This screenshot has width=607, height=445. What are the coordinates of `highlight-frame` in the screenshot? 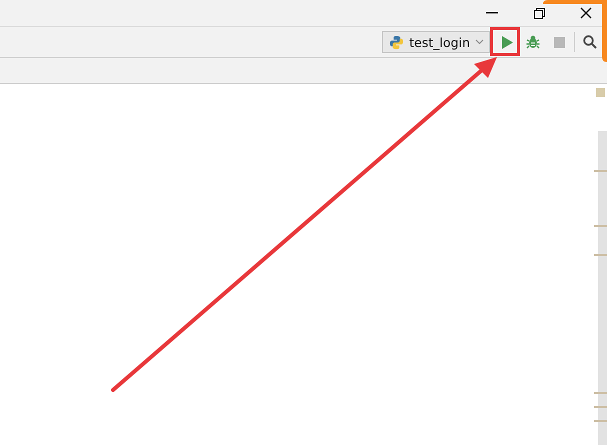 It's located at (505, 41).